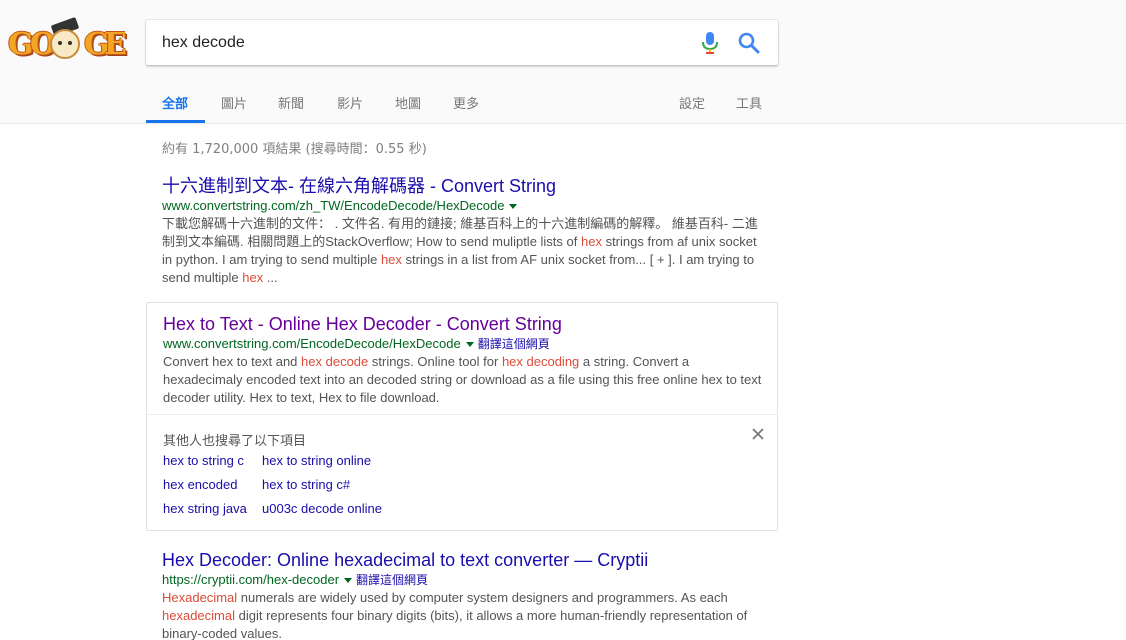 This screenshot has width=1126, height=640. Describe the element at coordinates (175, 102) in the screenshot. I see `tab-all: 全部` at that location.